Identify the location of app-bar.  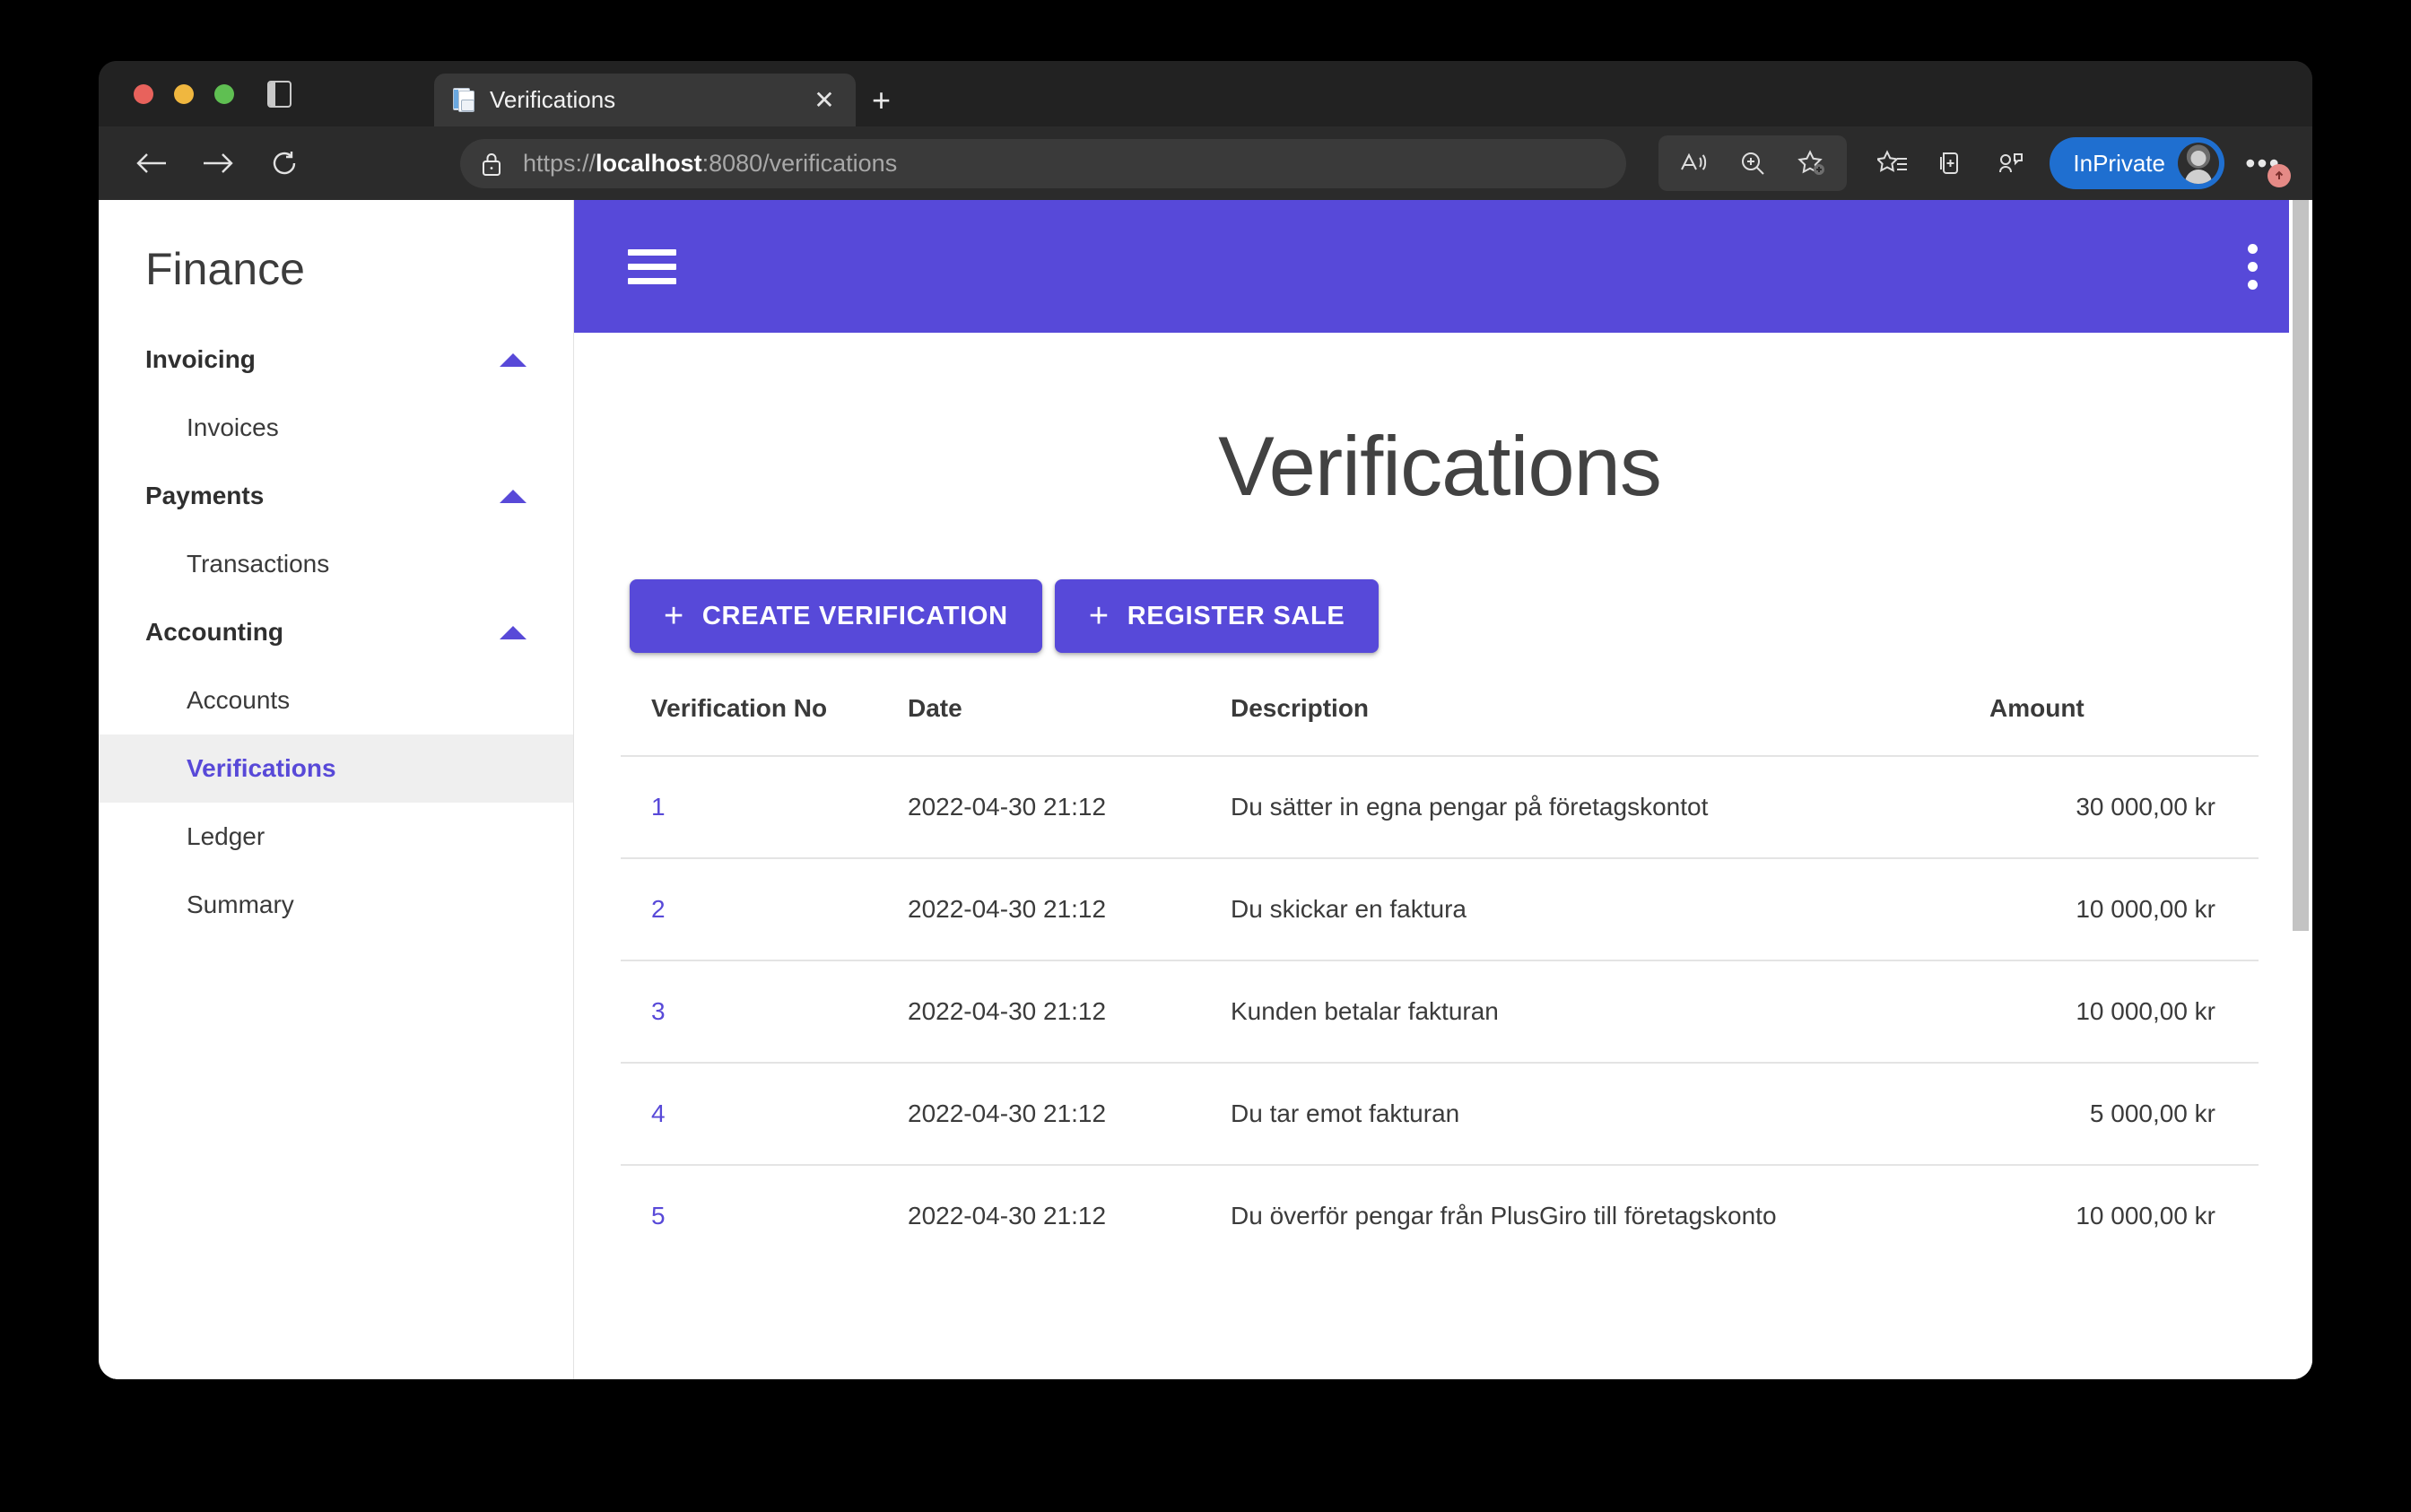
(1443, 266).